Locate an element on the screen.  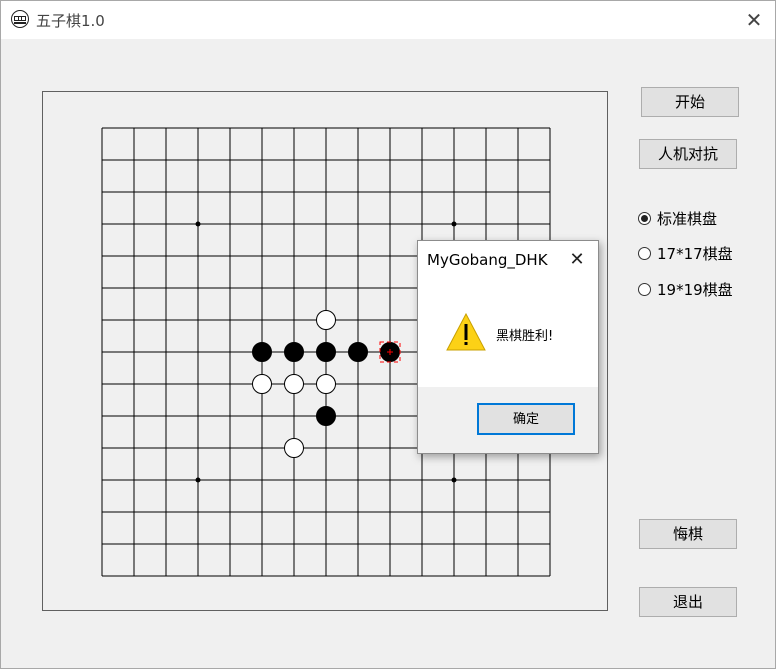
window-title: 五子棋1.0 is located at coordinates (70, 21).